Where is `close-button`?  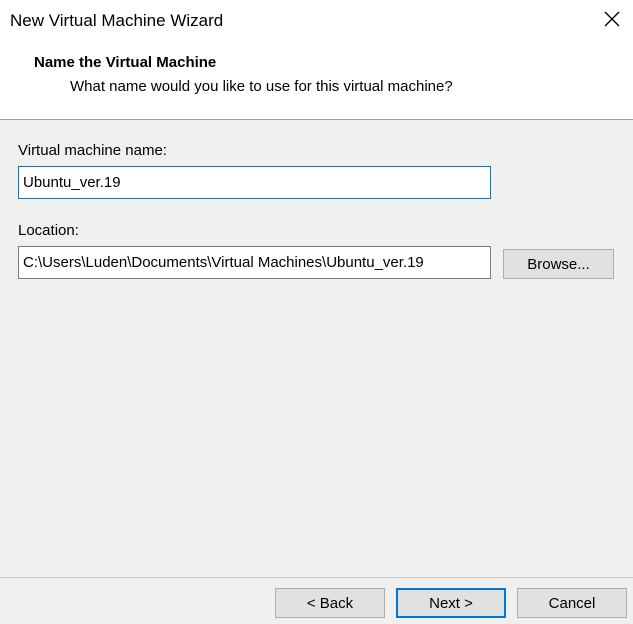 close-button is located at coordinates (612, 19).